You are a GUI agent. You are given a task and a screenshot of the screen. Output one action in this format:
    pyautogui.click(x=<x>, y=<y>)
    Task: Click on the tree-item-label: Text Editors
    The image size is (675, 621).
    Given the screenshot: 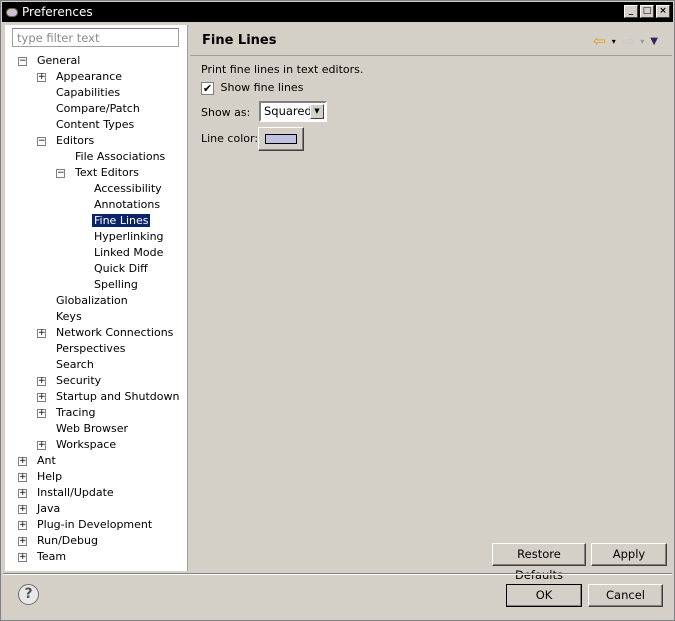 What is the action you would take?
    pyautogui.click(x=107, y=172)
    